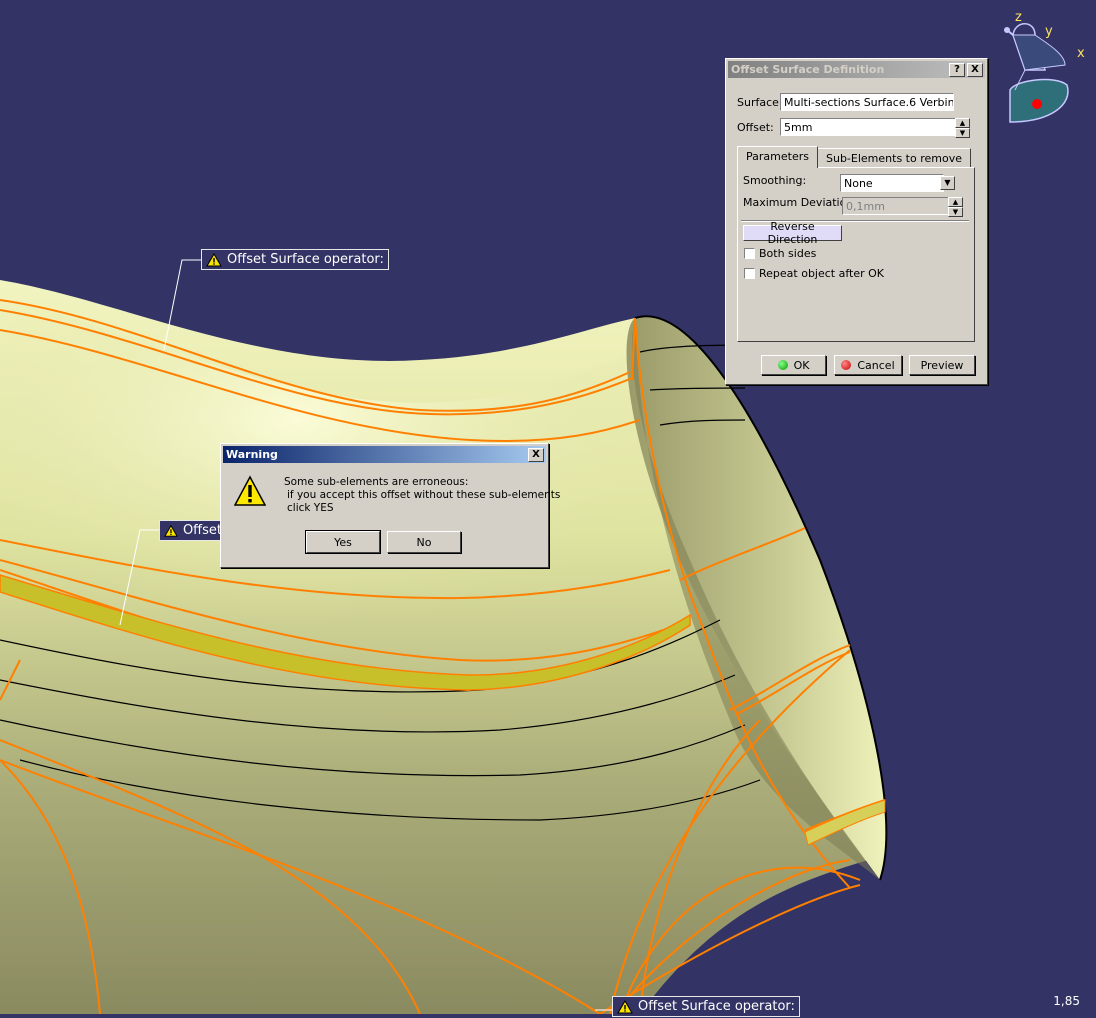 Image resolution: width=1096 pixels, height=1018 pixels. What do you see at coordinates (868, 127) in the screenshot?
I see `offset-field: 5mm` at bounding box center [868, 127].